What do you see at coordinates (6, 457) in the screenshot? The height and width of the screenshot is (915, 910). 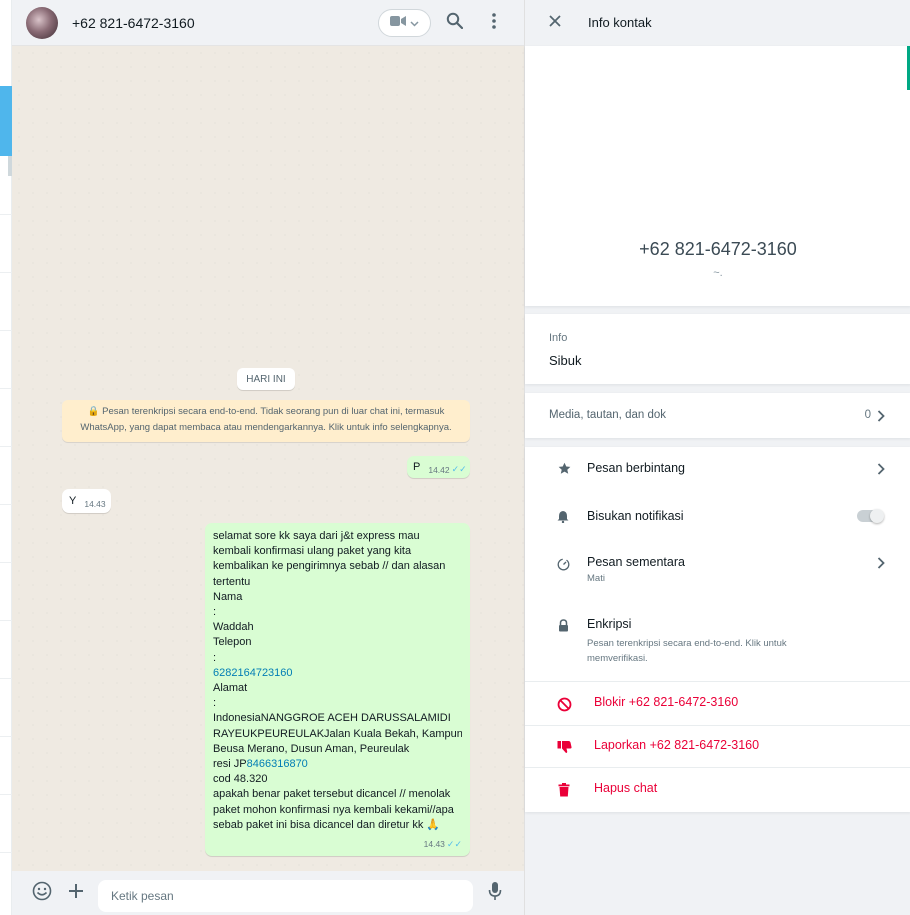 I see `chat-list-edge` at bounding box center [6, 457].